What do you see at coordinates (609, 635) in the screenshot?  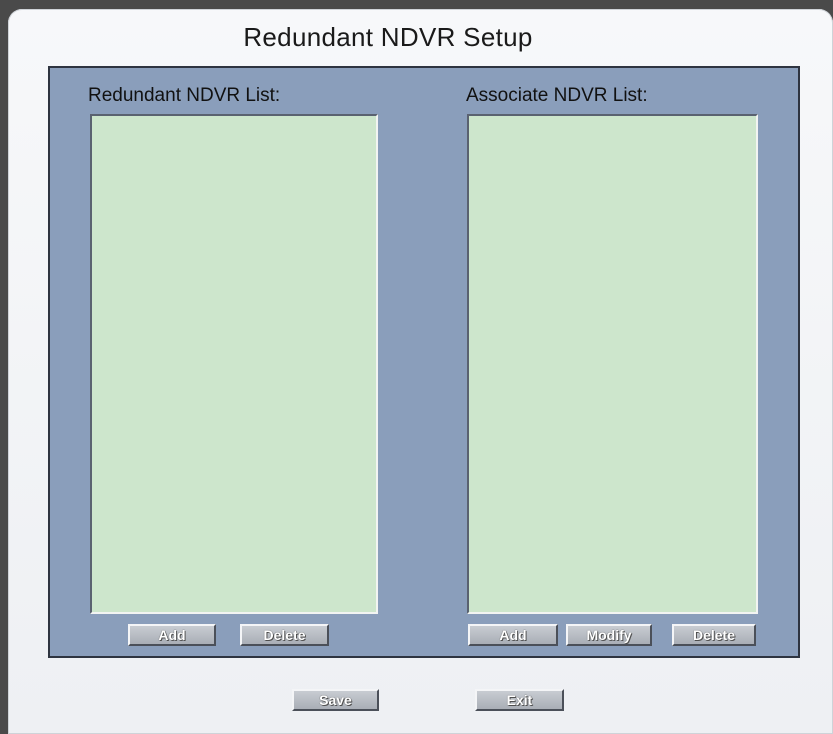 I see `associate-modify-button: Modify` at bounding box center [609, 635].